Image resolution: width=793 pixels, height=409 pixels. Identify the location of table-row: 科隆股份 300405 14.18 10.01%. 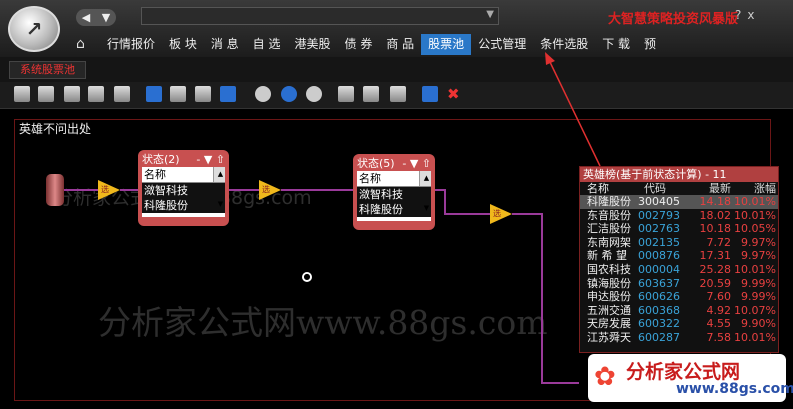
(679, 202).